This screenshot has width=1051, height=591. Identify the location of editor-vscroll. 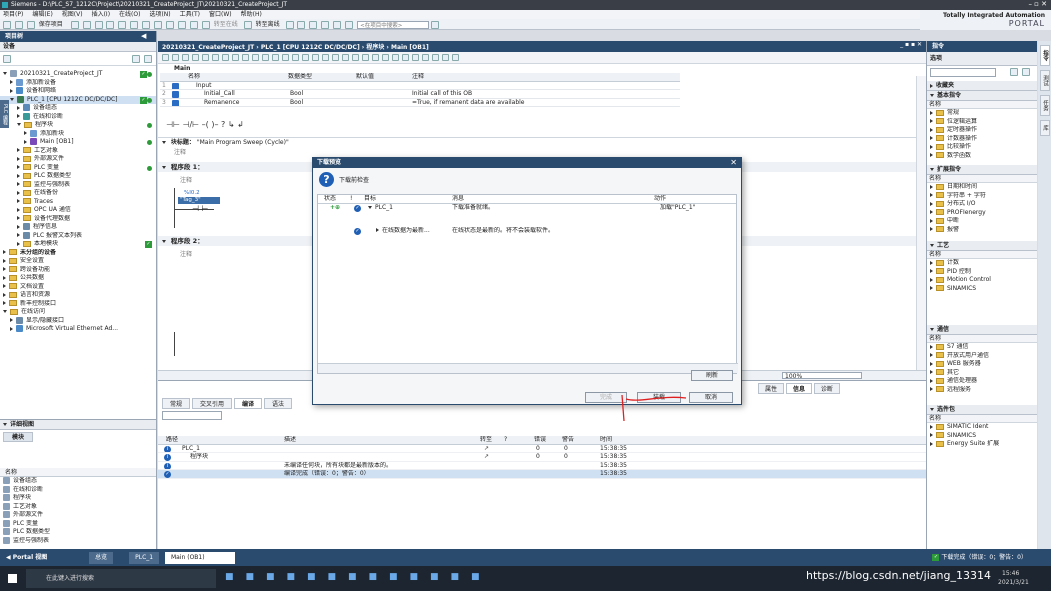
(921, 223).